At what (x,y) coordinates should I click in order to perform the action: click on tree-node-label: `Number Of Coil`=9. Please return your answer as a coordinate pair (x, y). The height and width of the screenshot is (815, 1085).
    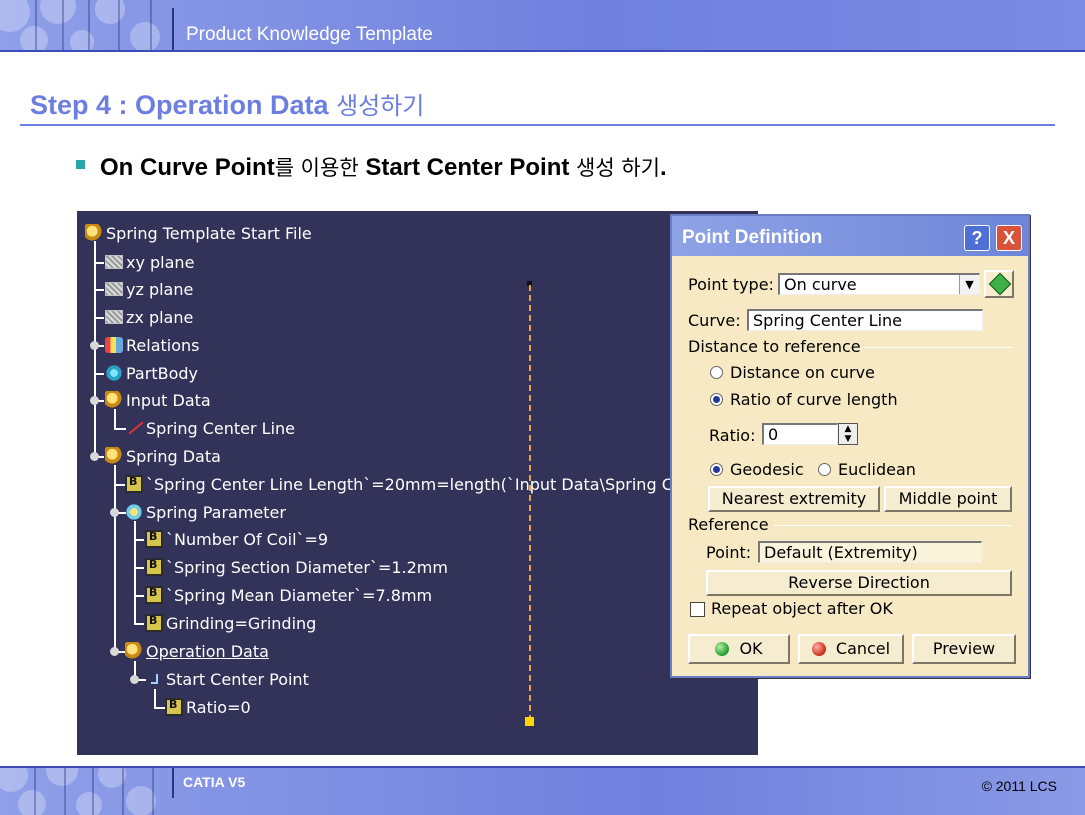
    Looking at the image, I should click on (247, 539).